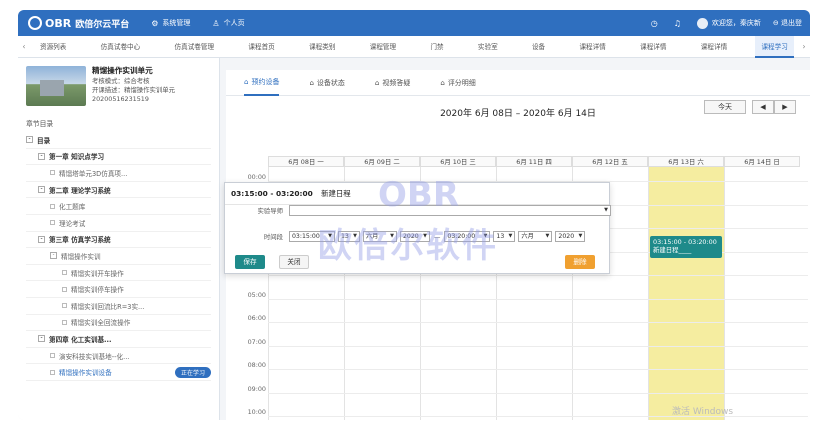 This screenshot has height=427, width=826. What do you see at coordinates (488, 47) in the screenshot?
I see `tab-item: 实验室` at bounding box center [488, 47].